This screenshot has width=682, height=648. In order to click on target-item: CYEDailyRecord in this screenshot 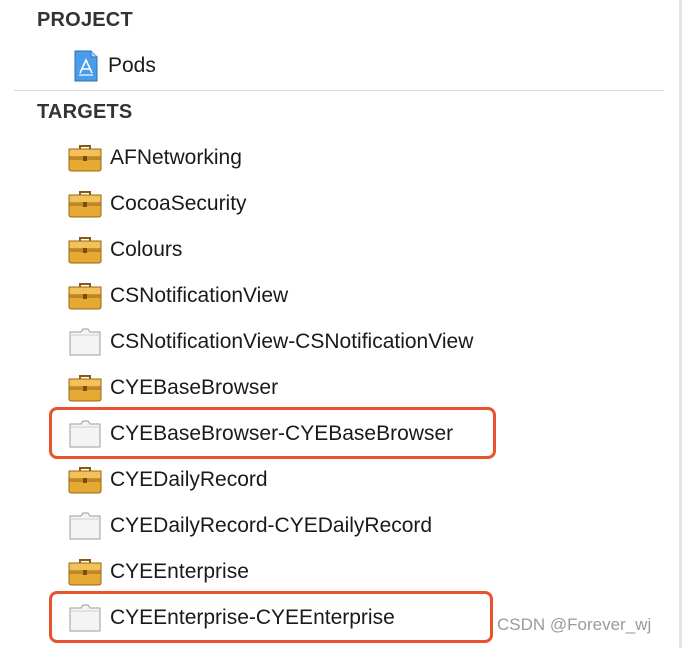, I will do `click(168, 480)`.